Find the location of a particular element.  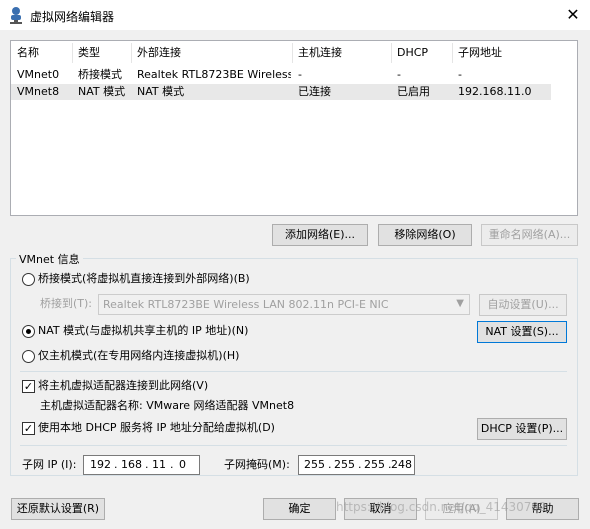

ip-octet: 168 is located at coordinates (131, 464).